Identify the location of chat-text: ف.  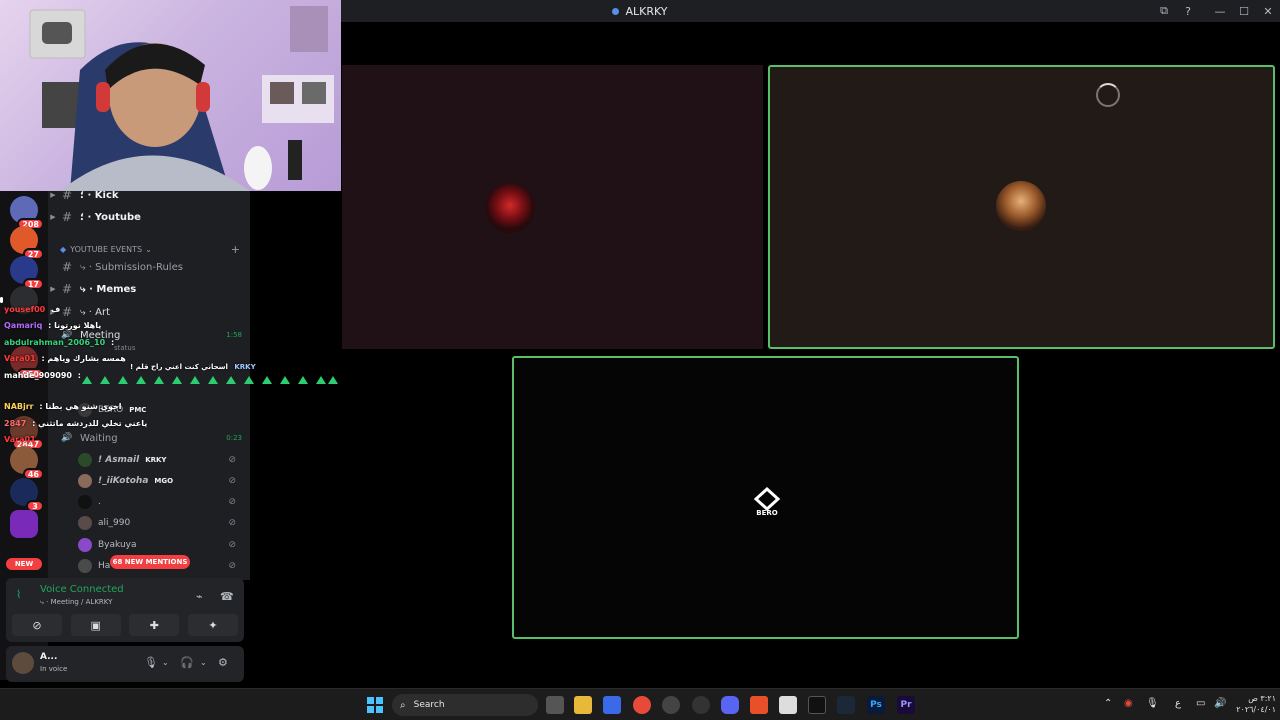
(56, 309).